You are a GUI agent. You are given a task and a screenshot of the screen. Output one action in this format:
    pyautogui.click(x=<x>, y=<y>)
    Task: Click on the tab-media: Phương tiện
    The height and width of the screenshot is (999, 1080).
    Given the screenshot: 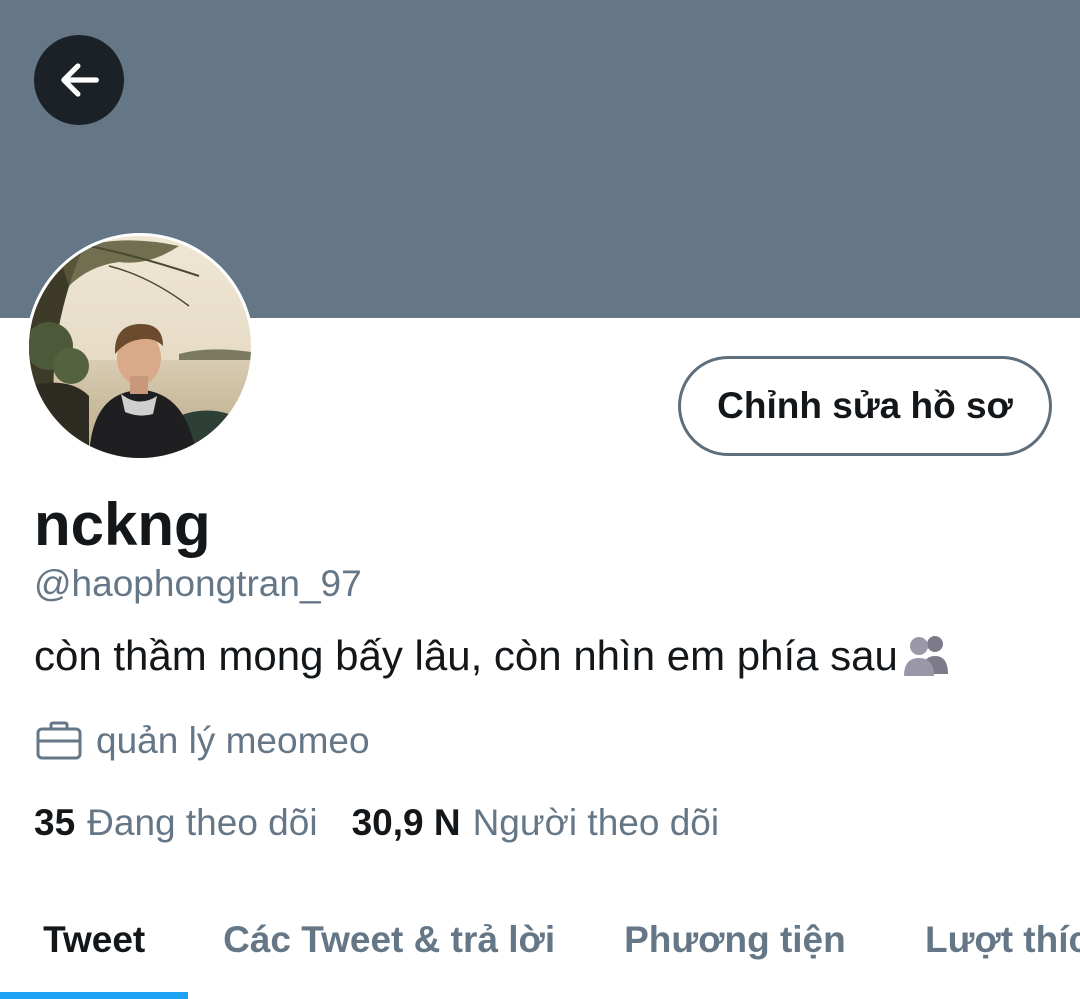 What is the action you would take?
    pyautogui.click(x=735, y=939)
    